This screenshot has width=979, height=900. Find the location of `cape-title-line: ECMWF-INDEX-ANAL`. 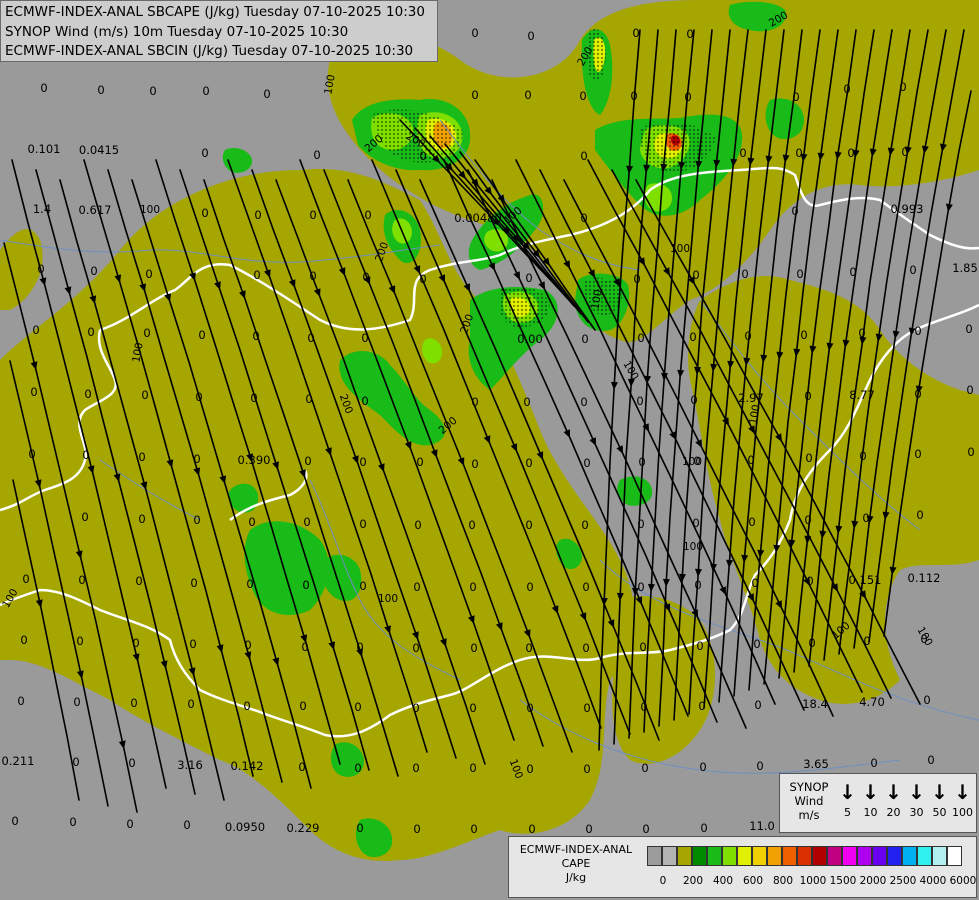

cape-title-line: ECMWF-INDEX-ANAL is located at coordinates (576, 849).